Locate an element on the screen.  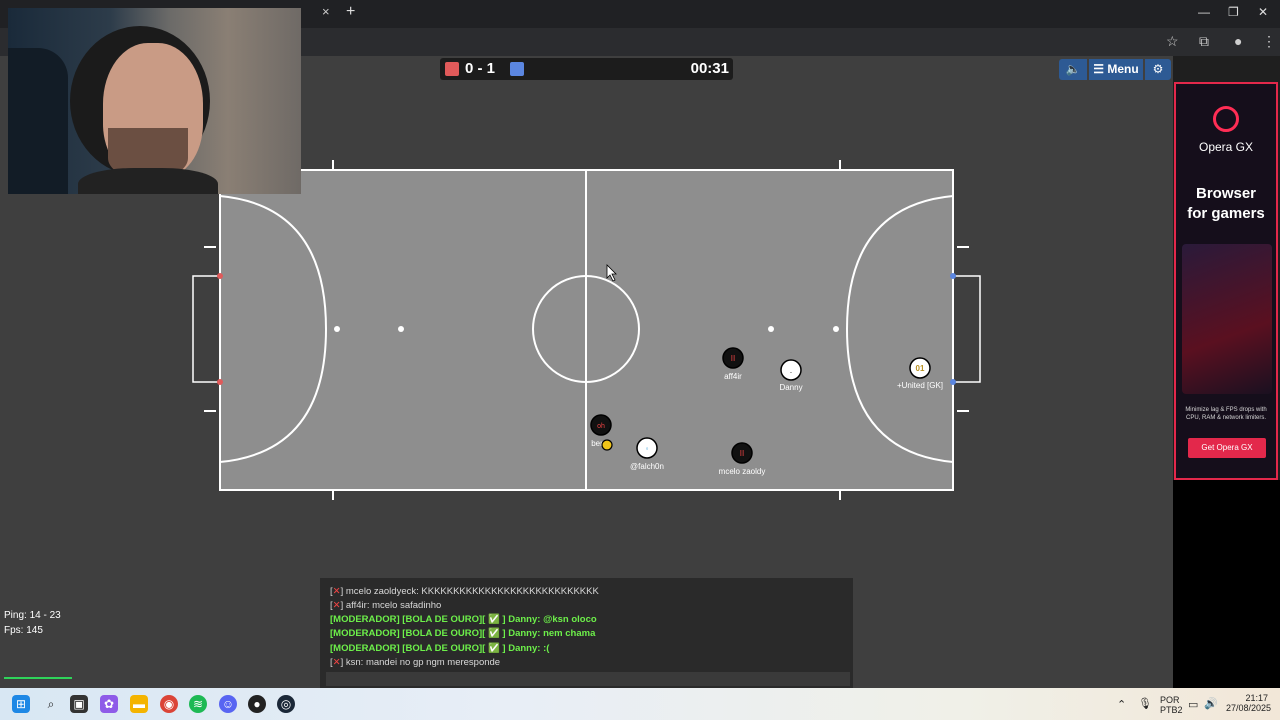
tray-chevron-icon: ⌃ is located at coordinates (1121, 704).